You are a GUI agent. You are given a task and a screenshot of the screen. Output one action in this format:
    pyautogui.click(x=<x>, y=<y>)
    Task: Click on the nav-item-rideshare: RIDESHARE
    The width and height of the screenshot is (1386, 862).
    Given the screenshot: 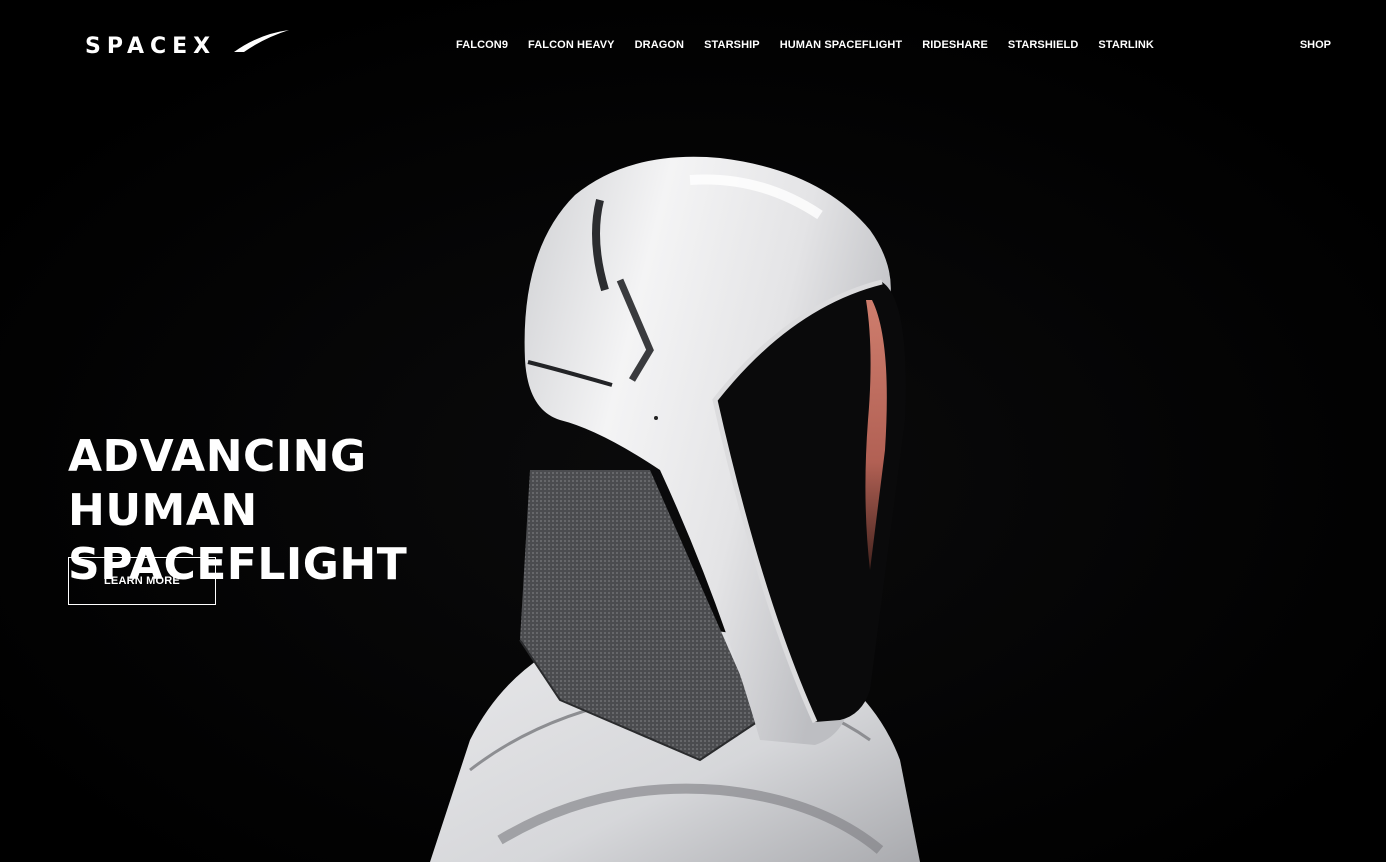 What is the action you would take?
    pyautogui.click(x=955, y=45)
    